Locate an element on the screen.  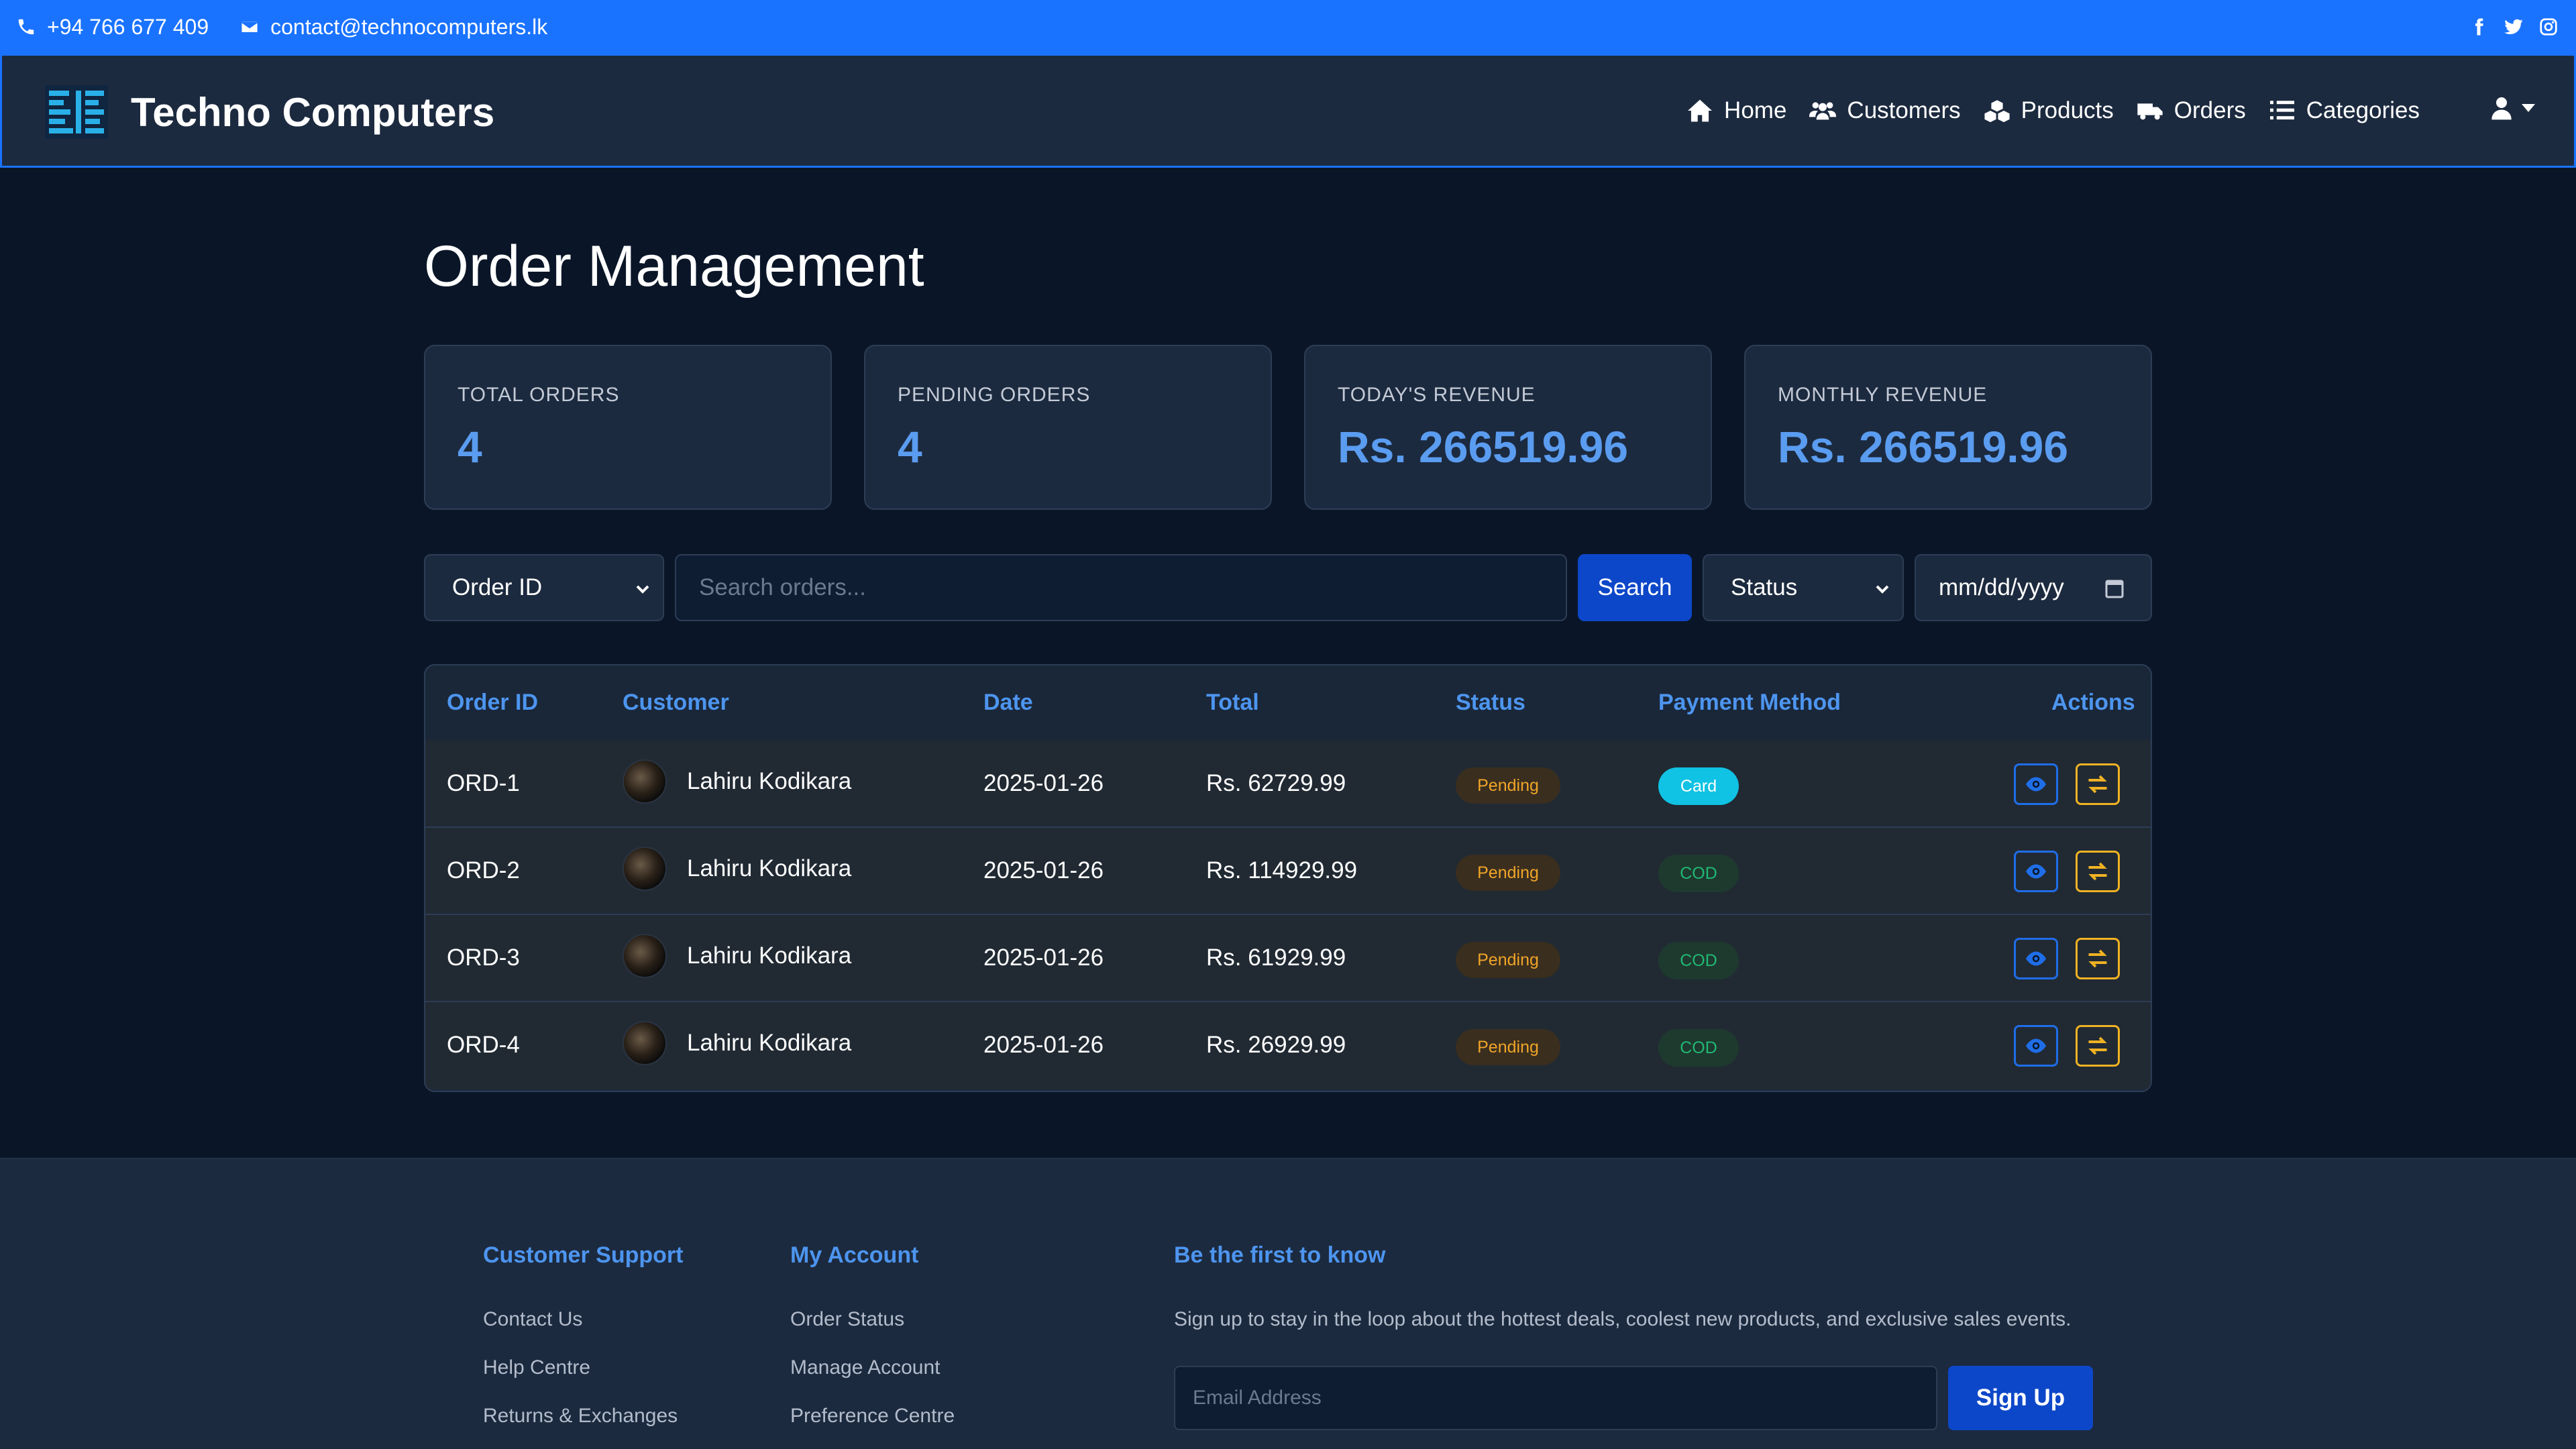
eye-icon is located at coordinates (2036, 1045).